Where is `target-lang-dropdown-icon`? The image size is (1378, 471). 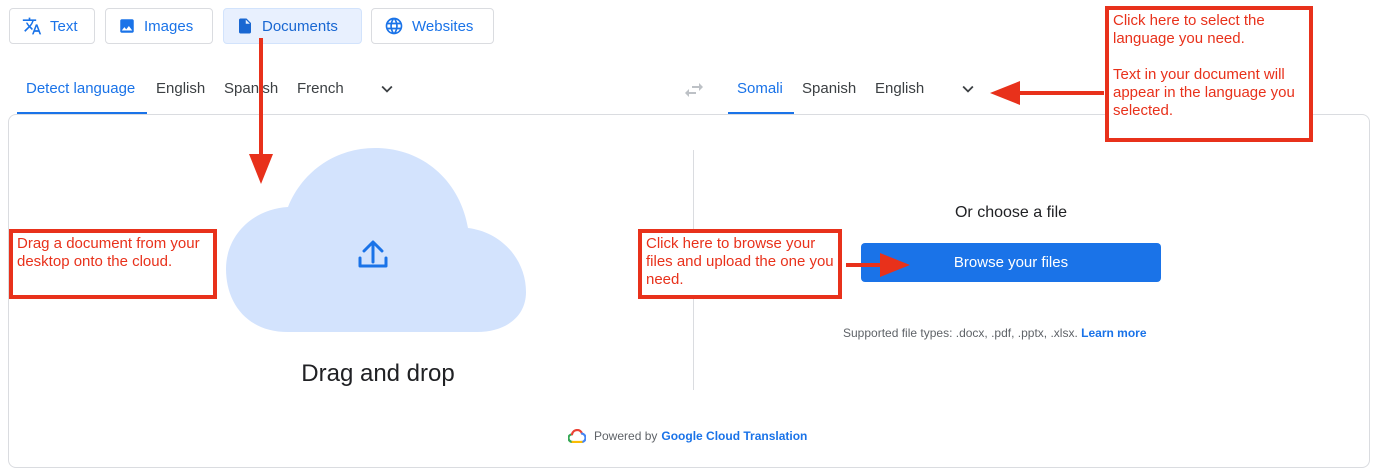
target-lang-dropdown-icon is located at coordinates (968, 89).